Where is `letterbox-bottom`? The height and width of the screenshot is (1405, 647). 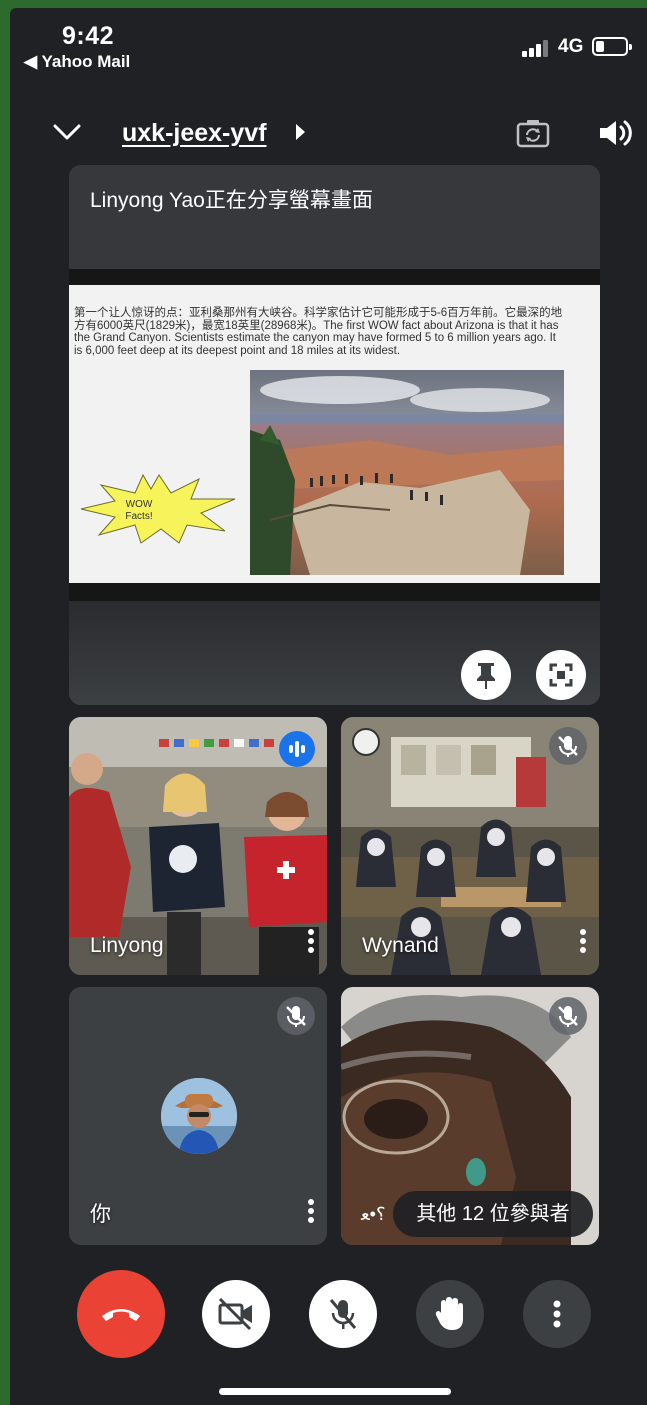
letterbox-bottom is located at coordinates (334, 592).